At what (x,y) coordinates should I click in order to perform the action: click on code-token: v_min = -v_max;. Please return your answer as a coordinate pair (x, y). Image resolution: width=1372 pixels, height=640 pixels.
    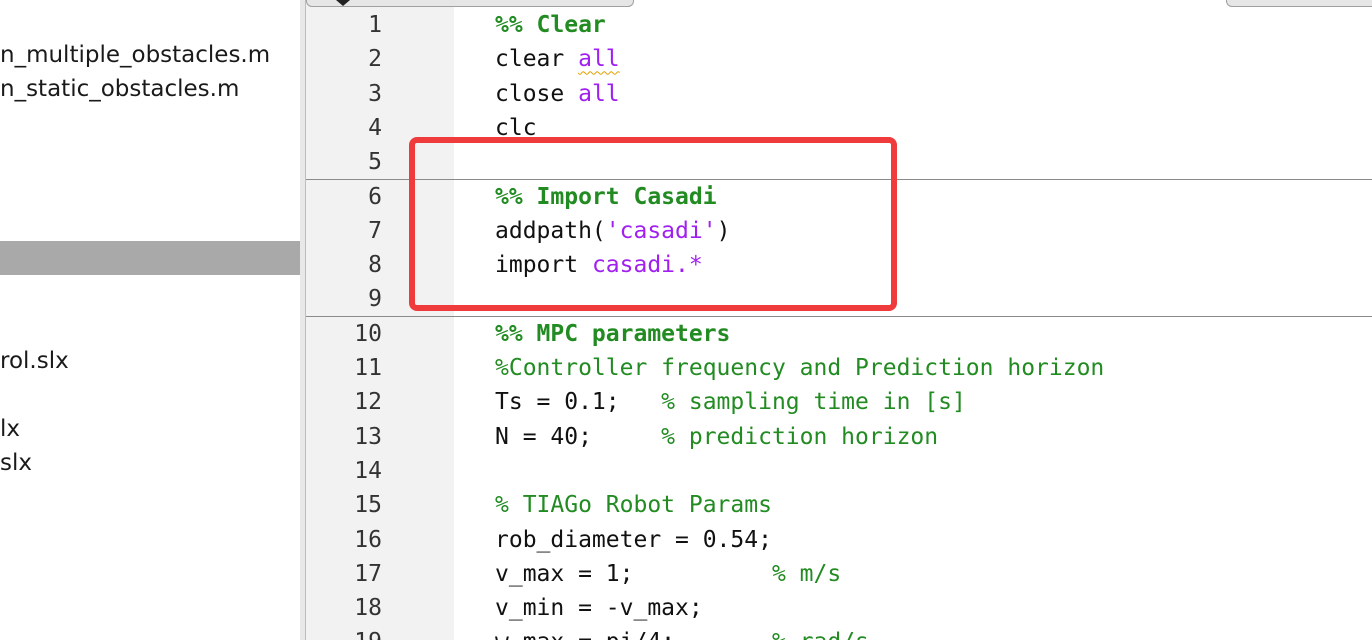
    Looking at the image, I should click on (599, 608).